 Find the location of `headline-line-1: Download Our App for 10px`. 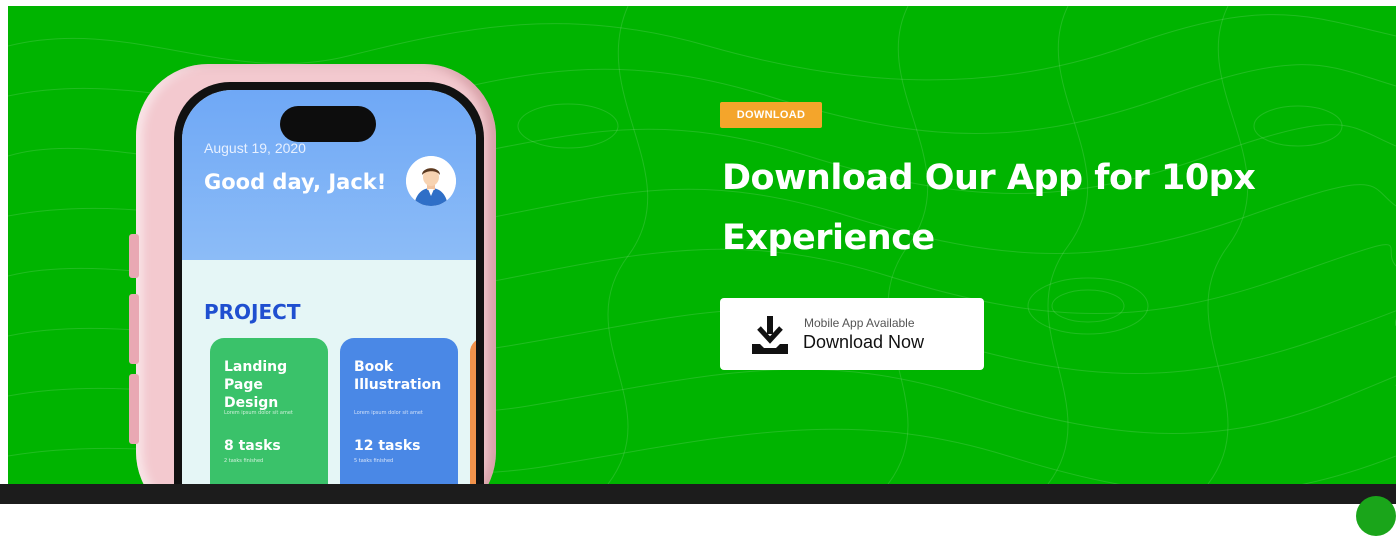

headline-line-1: Download Our App for 10px is located at coordinates (989, 178).